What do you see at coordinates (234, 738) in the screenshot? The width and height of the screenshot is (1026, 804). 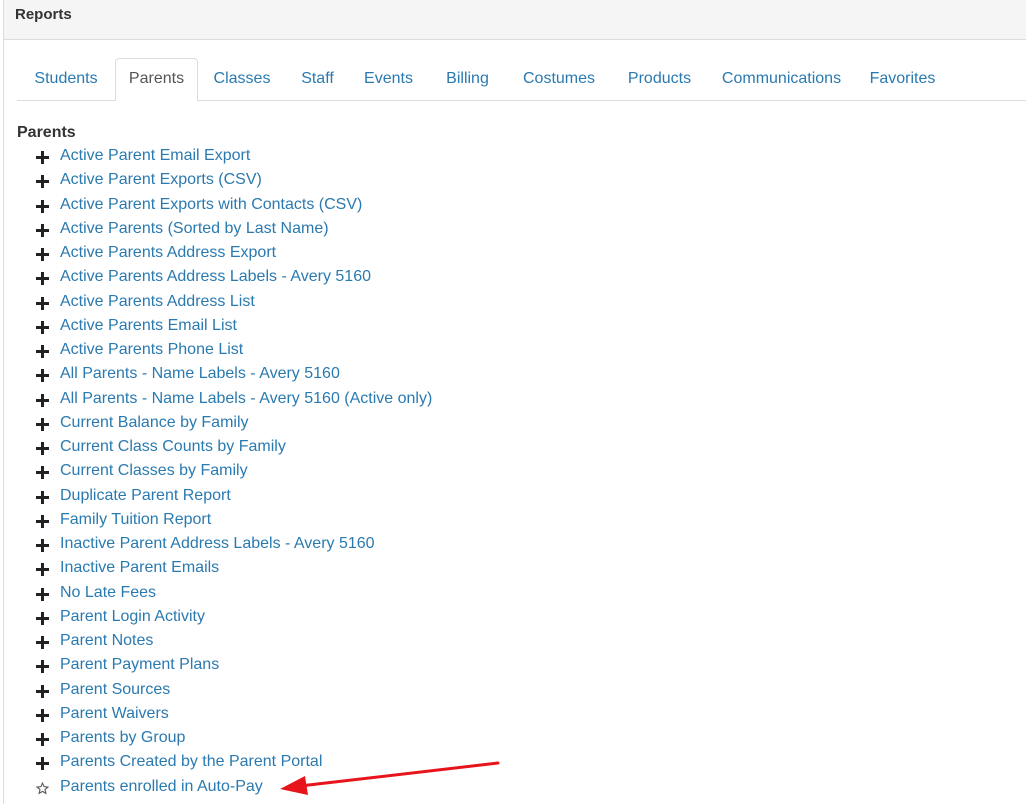 I see `list-item: Parents by Group` at bounding box center [234, 738].